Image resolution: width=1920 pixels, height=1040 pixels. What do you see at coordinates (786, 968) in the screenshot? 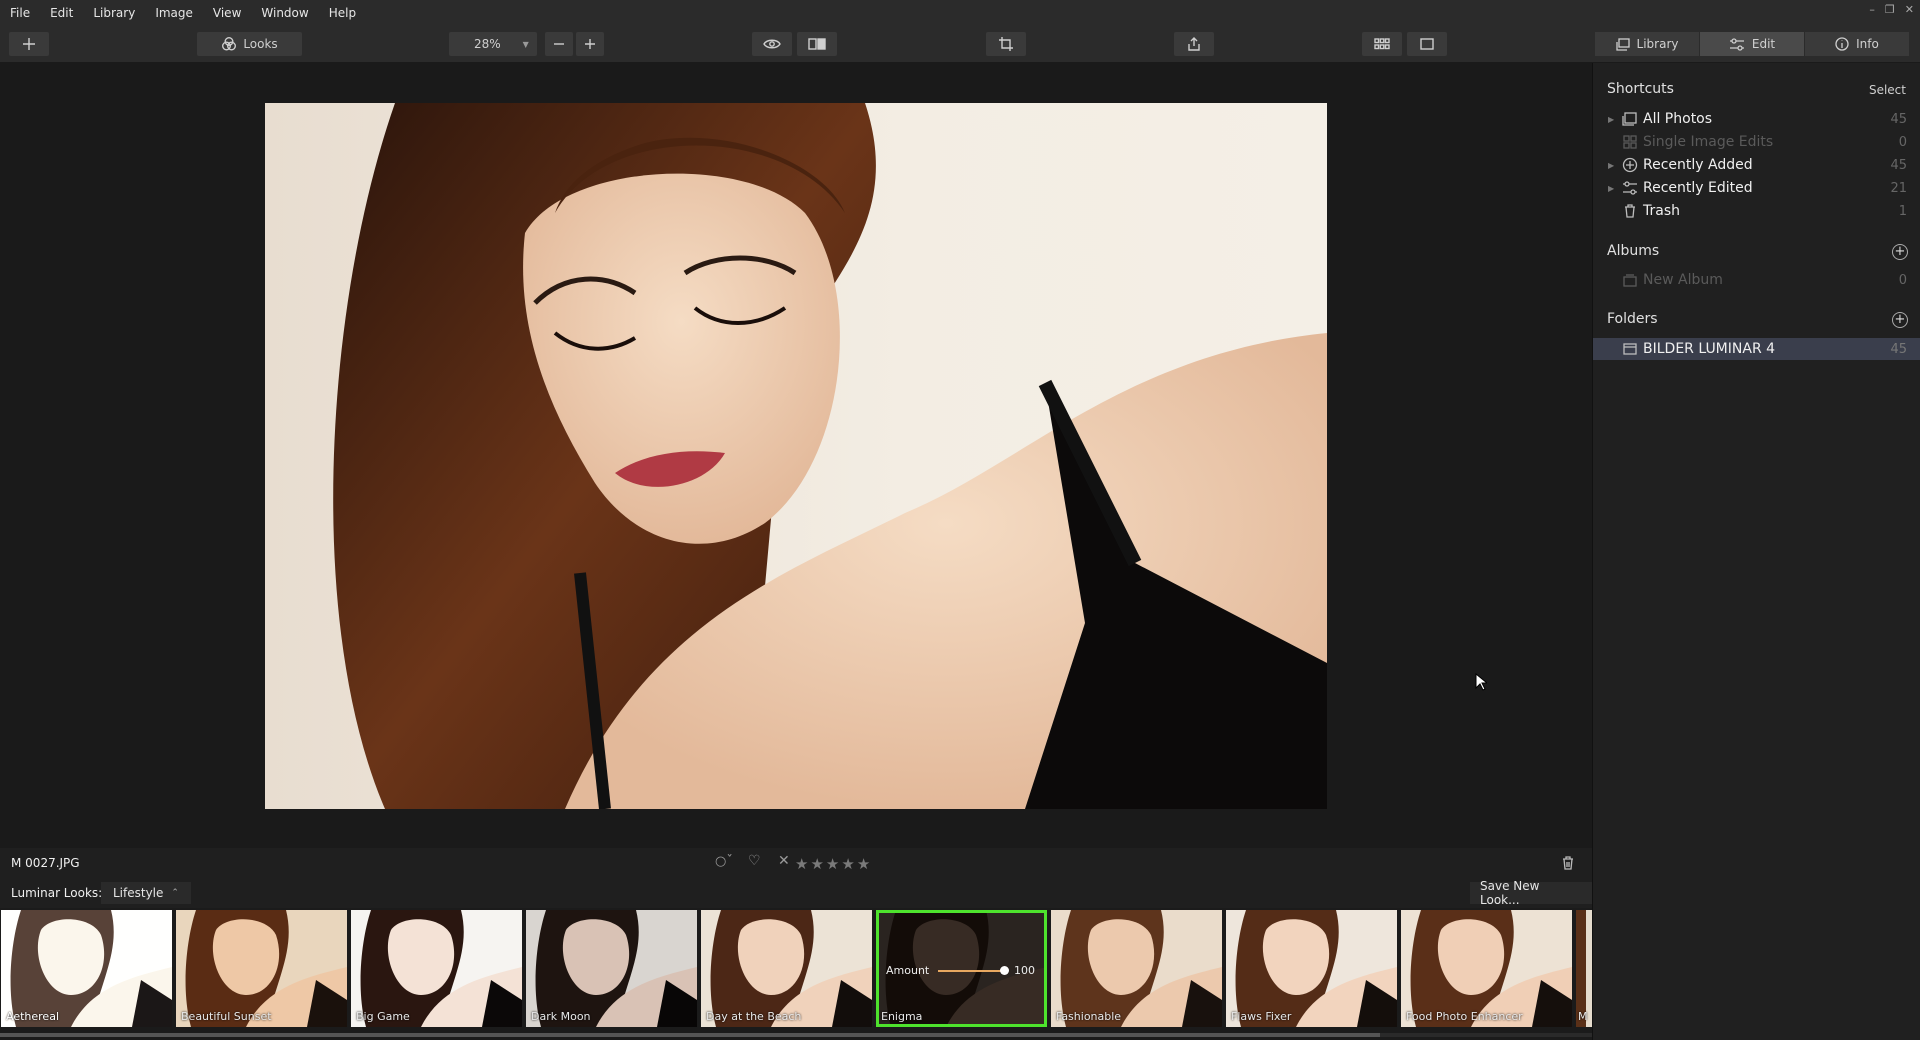
I see `look-thumbnail: Day at the Beach` at bounding box center [786, 968].